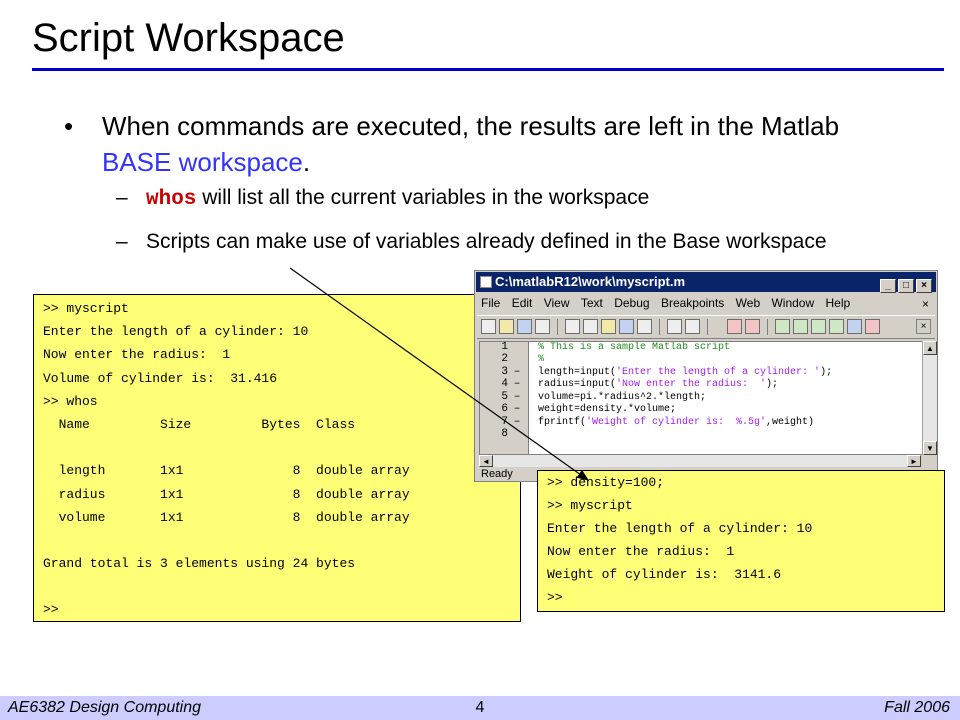  I want to click on slide-footer: AE6382 Design Computing 4 Fall 2006, so click(480, 708).